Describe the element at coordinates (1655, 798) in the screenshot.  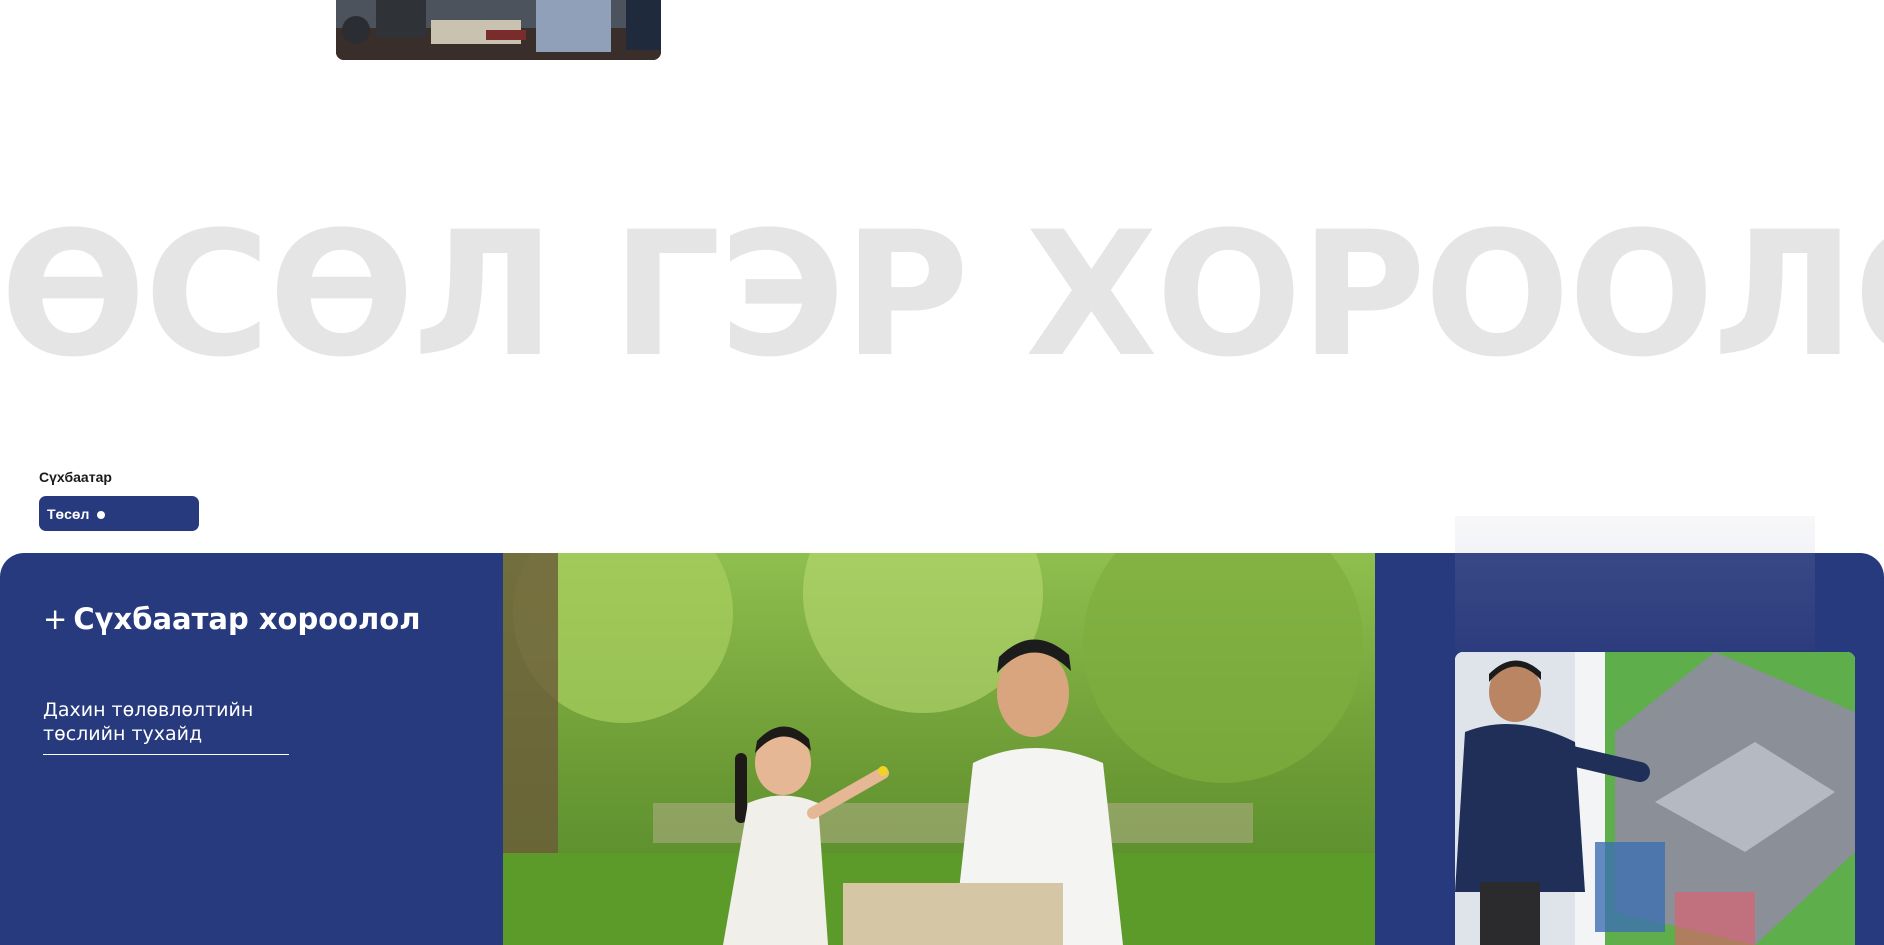
I see `man-presenting-city-plan-photo` at that location.